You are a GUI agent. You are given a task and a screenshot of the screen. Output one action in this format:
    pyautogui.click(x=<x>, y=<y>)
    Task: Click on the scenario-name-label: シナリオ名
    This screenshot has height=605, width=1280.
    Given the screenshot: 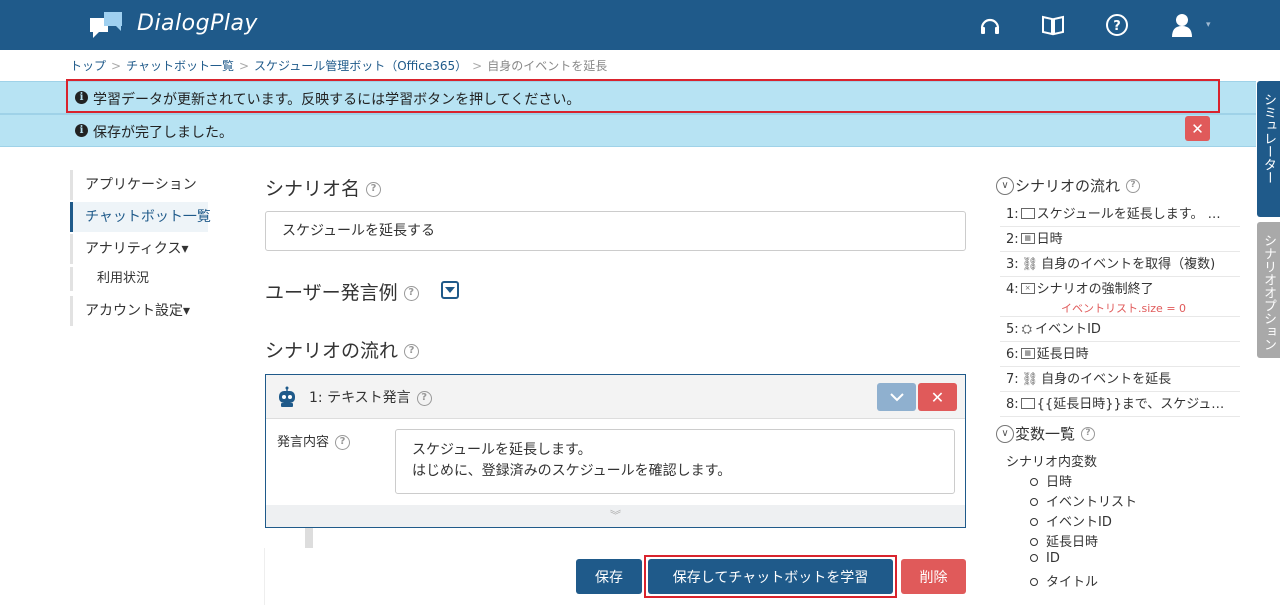 What is the action you would take?
    pyautogui.click(x=313, y=189)
    